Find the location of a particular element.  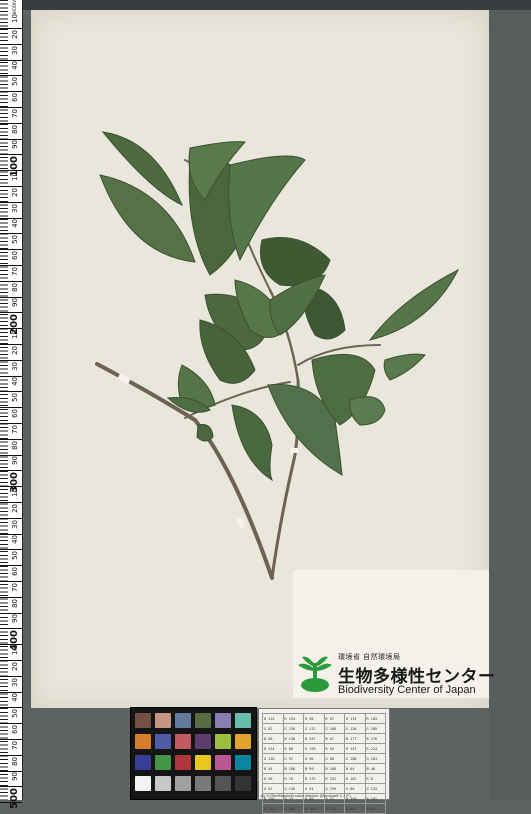

table-cell: R 87 is located at coordinates (334, 718).